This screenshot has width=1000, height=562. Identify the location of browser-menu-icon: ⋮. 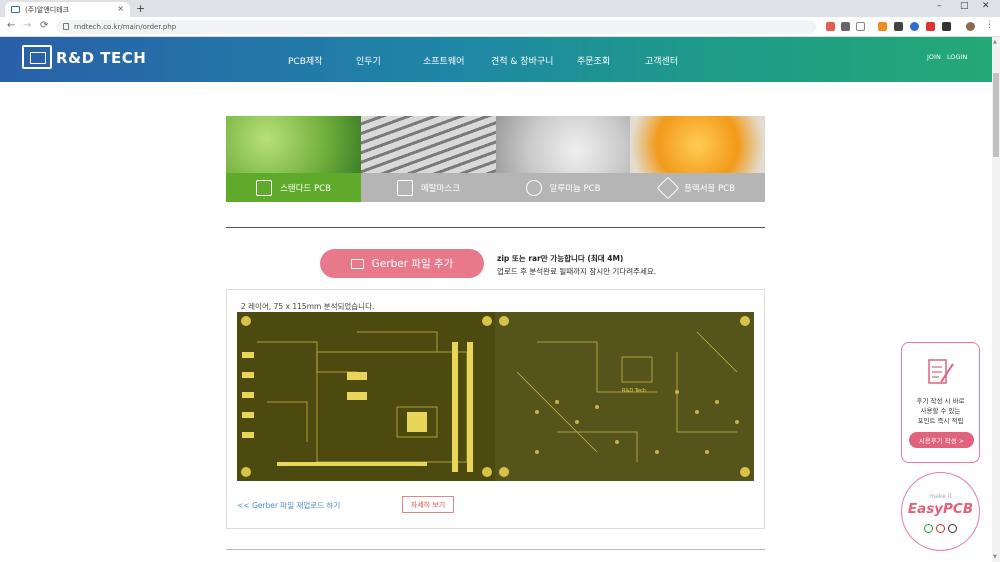
(989, 25).